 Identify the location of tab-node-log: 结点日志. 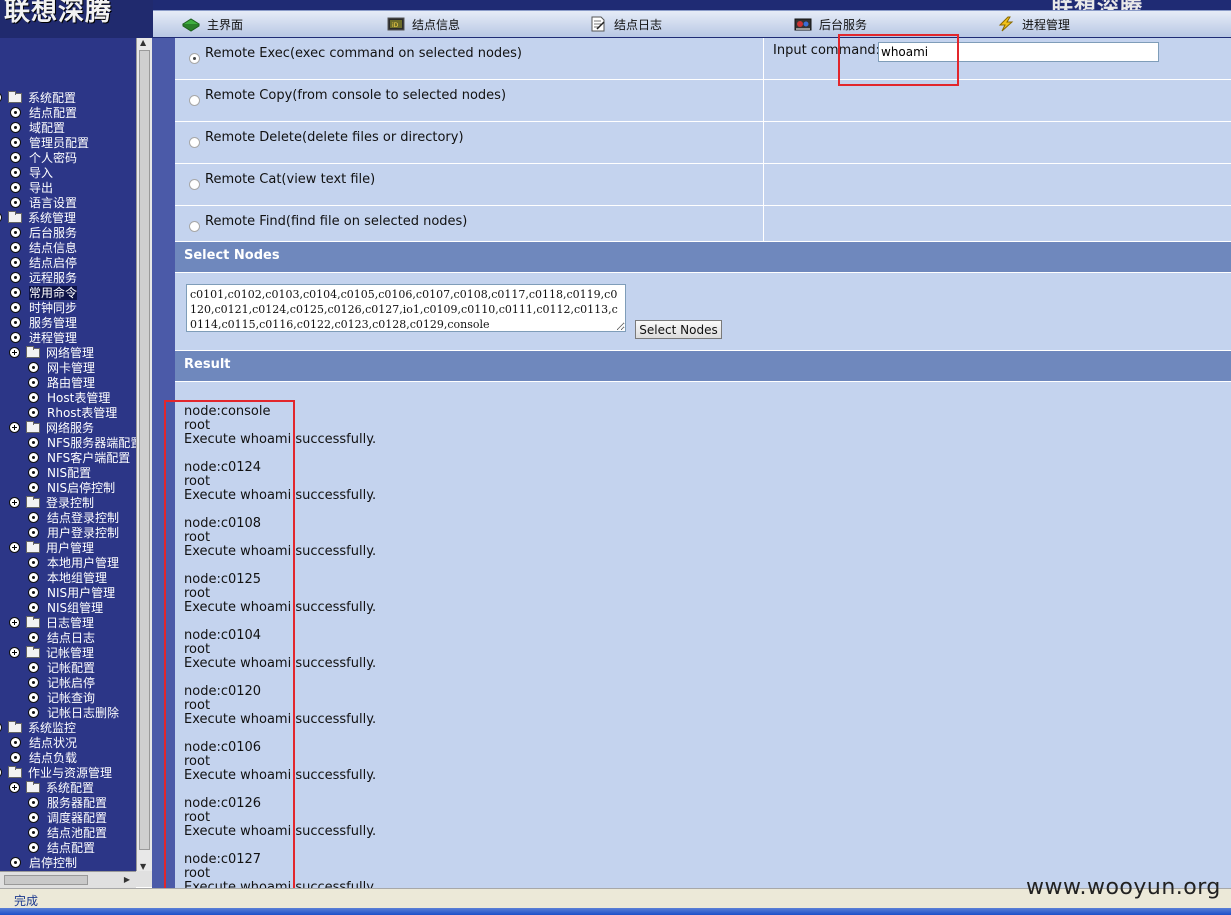
(625, 24).